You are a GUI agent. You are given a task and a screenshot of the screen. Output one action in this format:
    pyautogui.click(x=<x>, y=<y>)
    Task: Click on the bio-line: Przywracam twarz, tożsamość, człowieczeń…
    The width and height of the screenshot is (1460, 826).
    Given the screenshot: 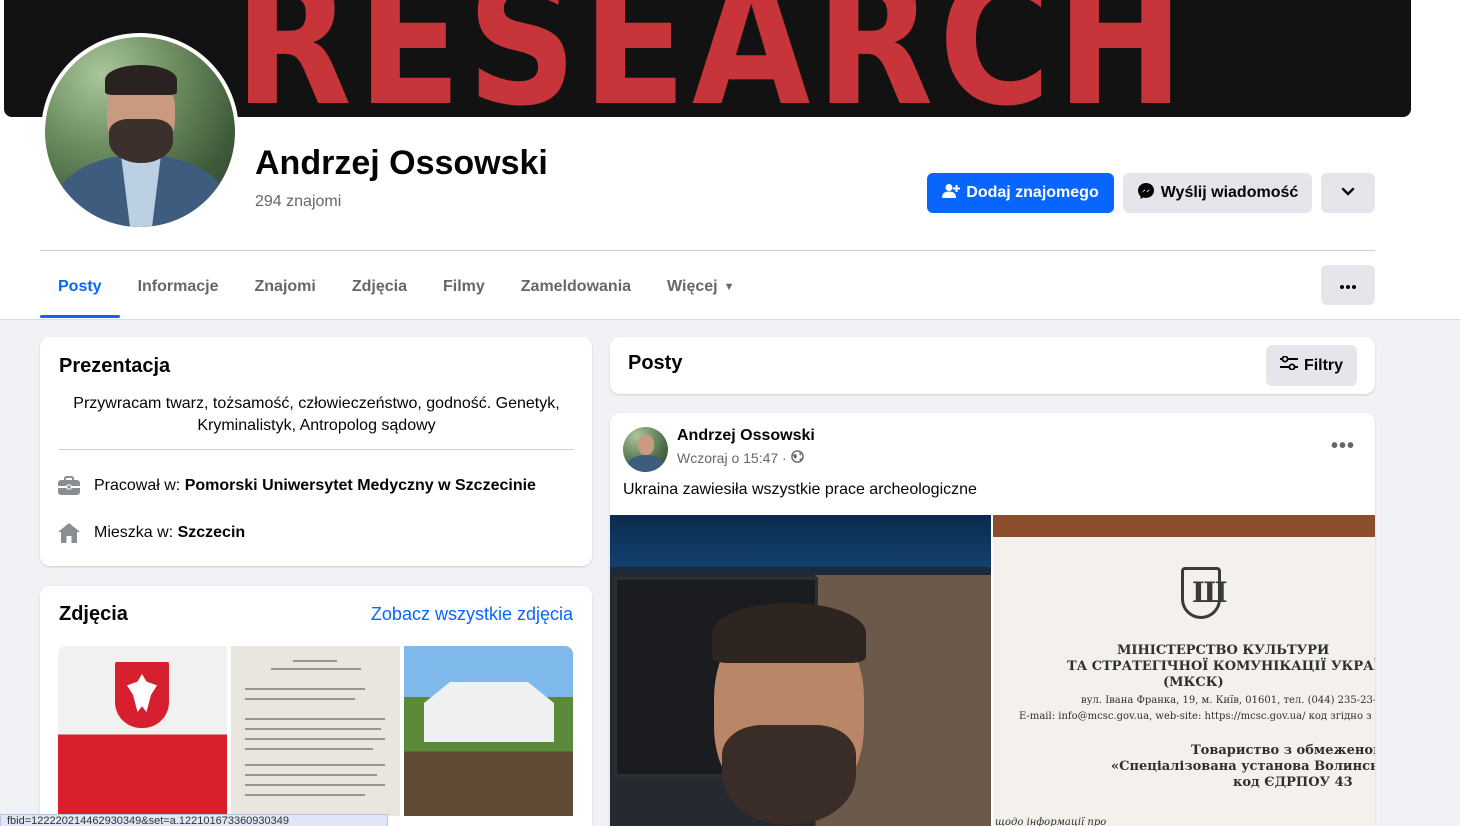 What is the action you would take?
    pyautogui.click(x=316, y=403)
    